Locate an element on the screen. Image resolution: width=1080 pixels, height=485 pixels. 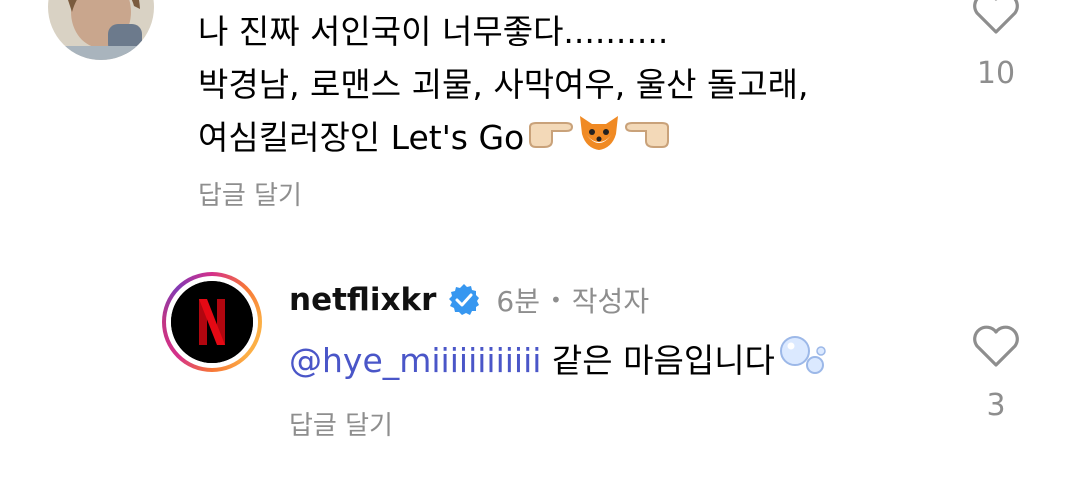
reply-text: @hye_miiiiiiiiiiii 같은 마음입니다 is located at coordinates (558, 362).